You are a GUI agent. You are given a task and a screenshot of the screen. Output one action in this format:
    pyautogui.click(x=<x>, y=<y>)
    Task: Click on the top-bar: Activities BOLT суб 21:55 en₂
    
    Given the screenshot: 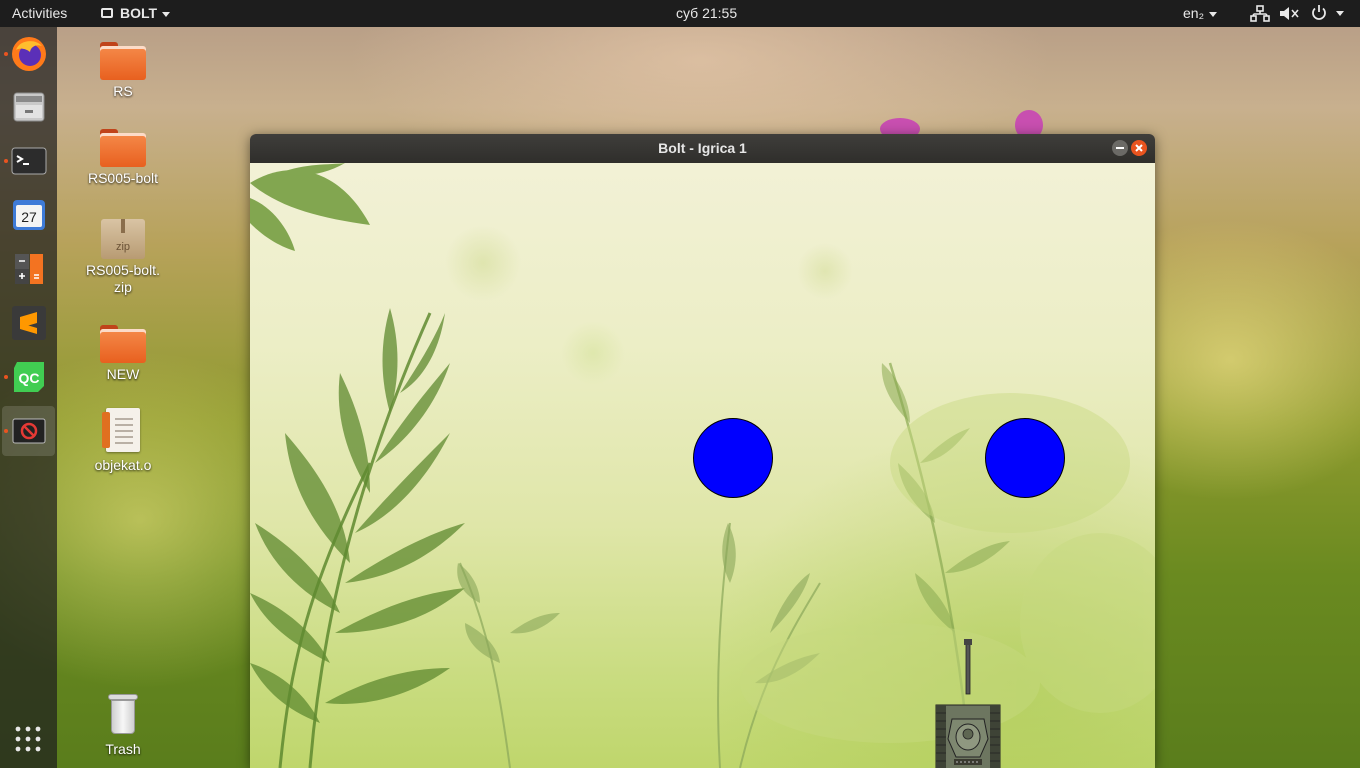 What is the action you would take?
    pyautogui.click(x=680, y=13)
    